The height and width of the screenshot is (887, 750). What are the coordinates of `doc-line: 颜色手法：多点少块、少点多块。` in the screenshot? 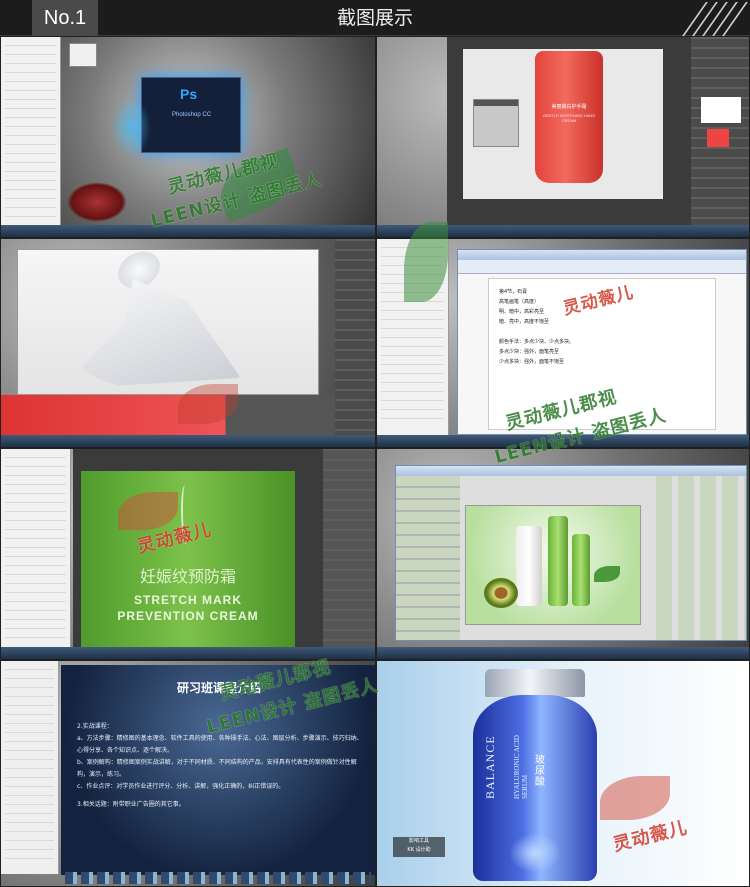 It's located at (537, 342).